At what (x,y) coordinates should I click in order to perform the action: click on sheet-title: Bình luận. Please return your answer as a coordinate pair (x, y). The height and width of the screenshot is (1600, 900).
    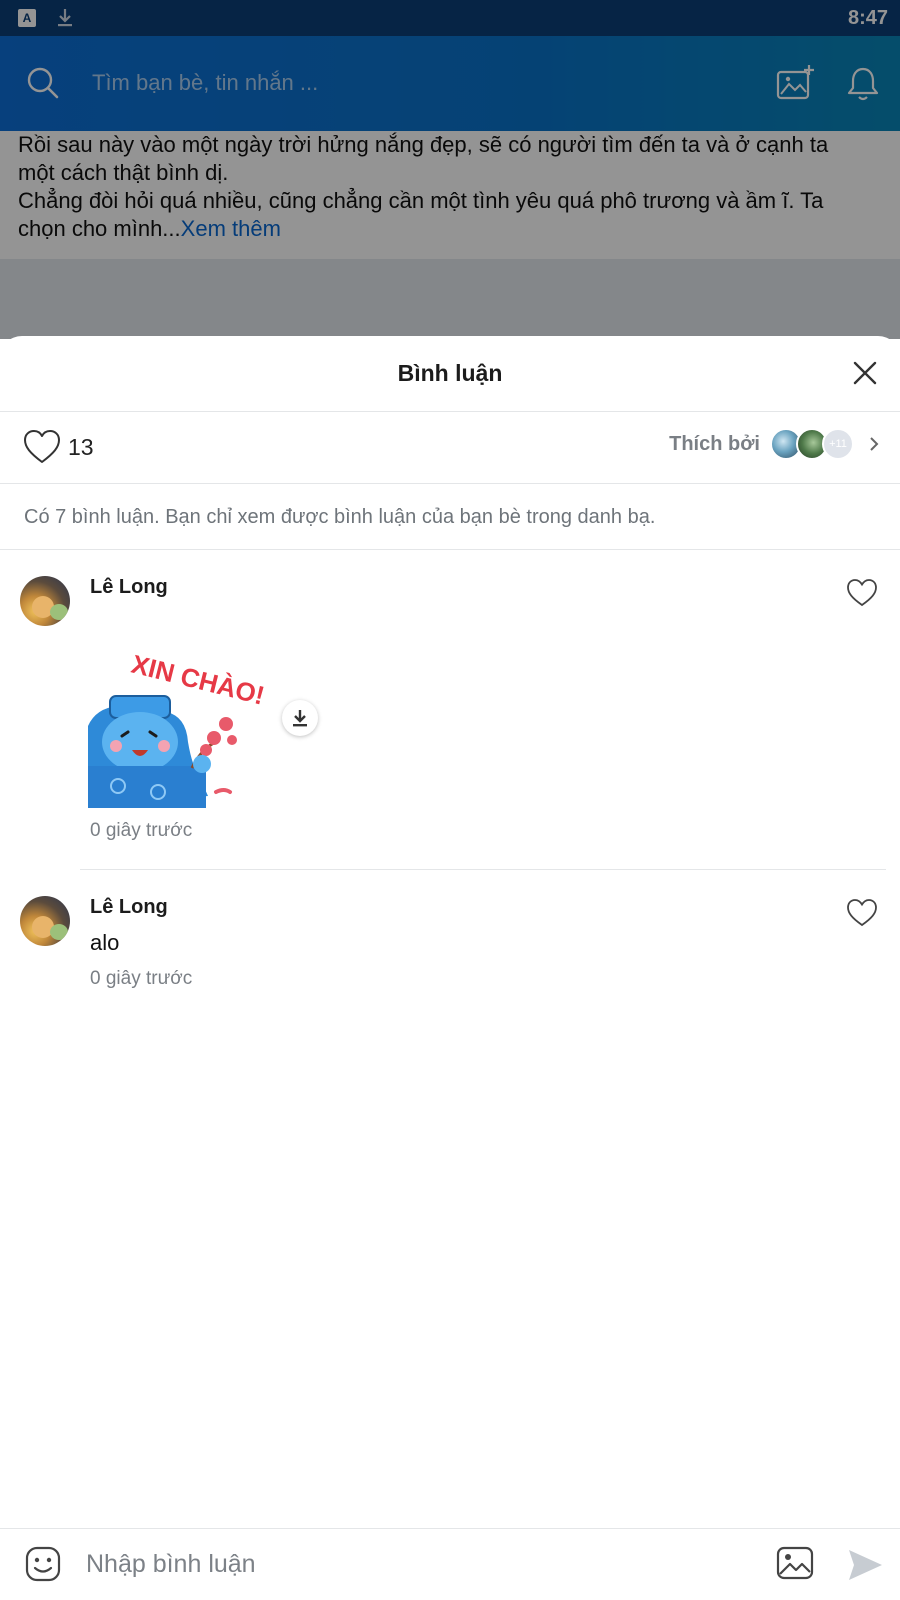
    Looking at the image, I should click on (450, 373).